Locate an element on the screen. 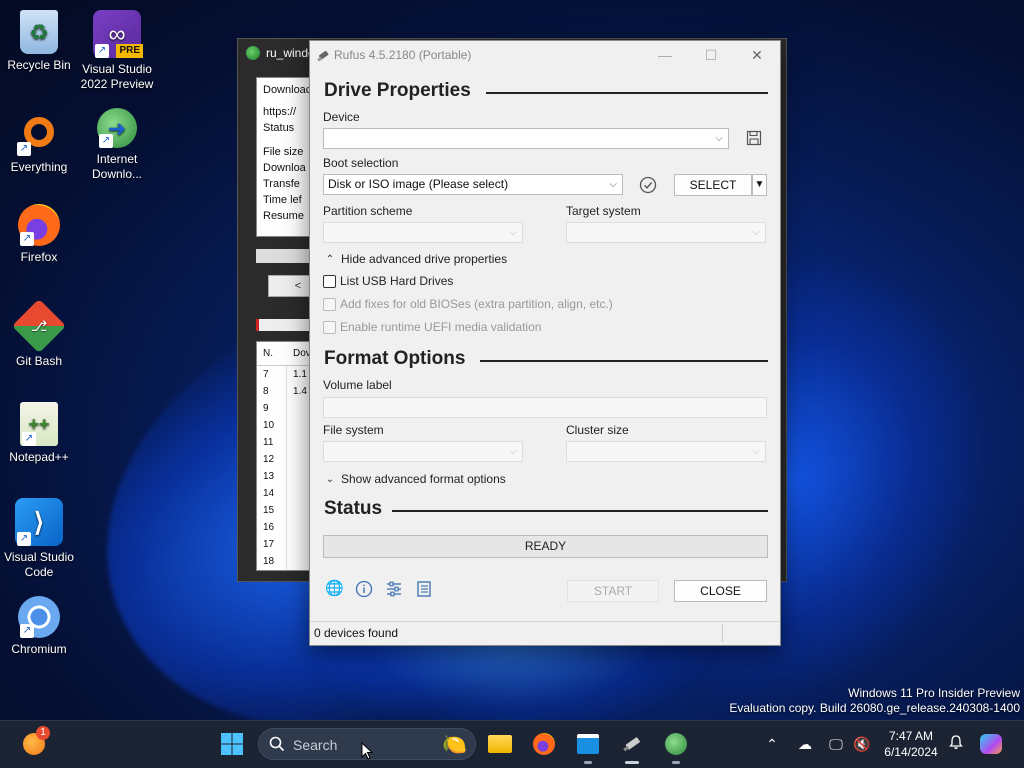 This screenshot has width=1024, height=768. desktop-icon-label: Visual Studio Code is located at coordinates (39, 564).